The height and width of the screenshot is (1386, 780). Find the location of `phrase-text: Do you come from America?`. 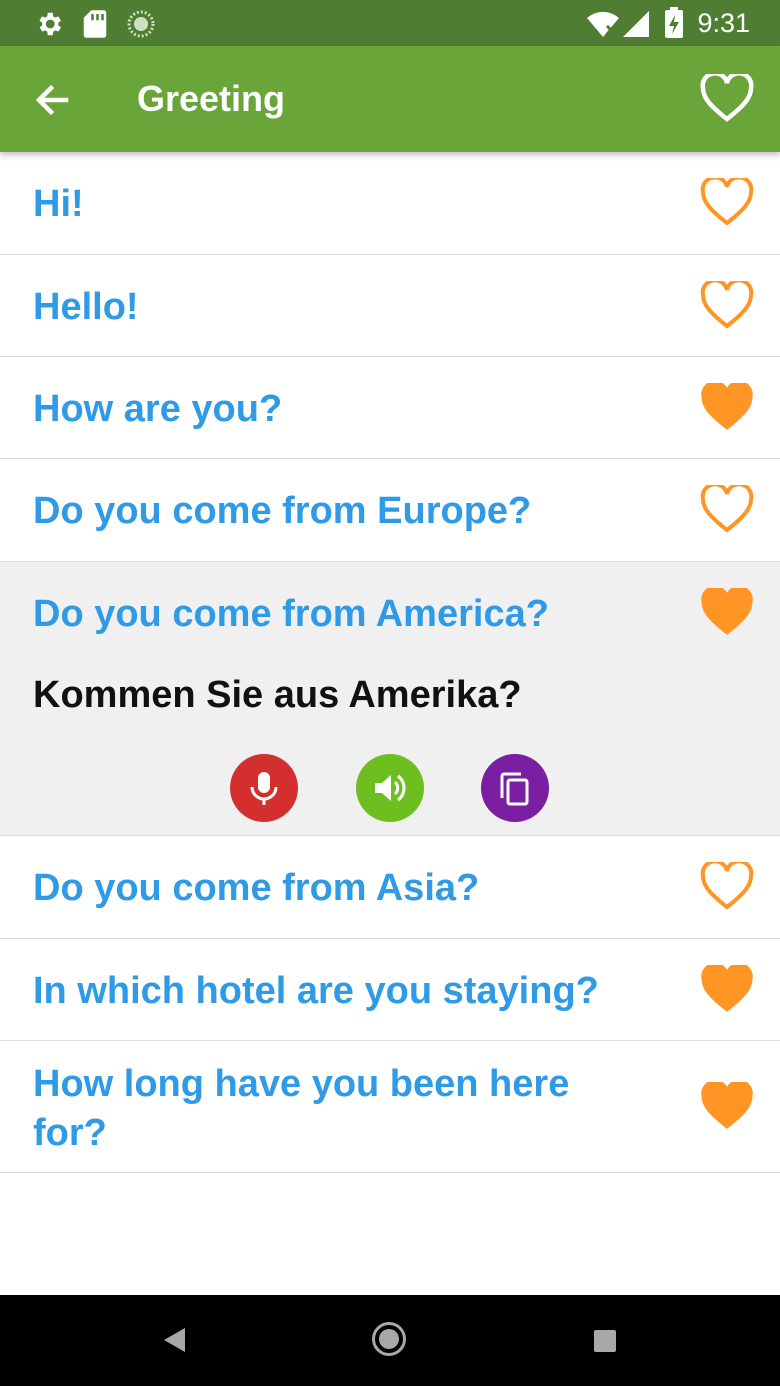

phrase-text: Do you come from America? is located at coordinates (291, 614).